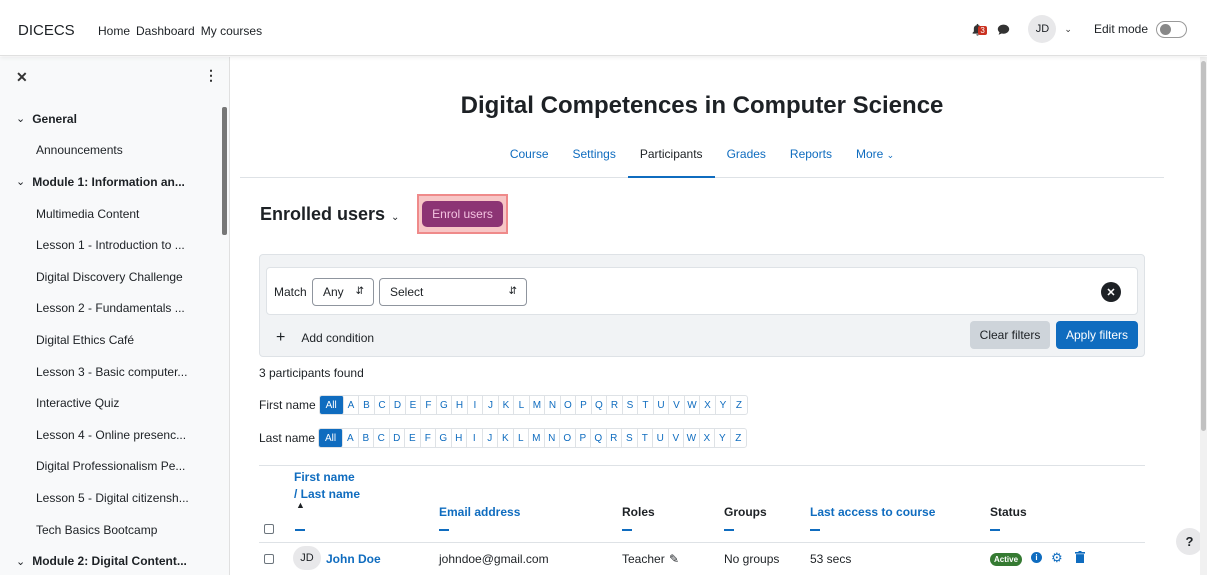  Describe the element at coordinates (631, 405) in the screenshot. I see `firstname-initial-s: S` at that location.